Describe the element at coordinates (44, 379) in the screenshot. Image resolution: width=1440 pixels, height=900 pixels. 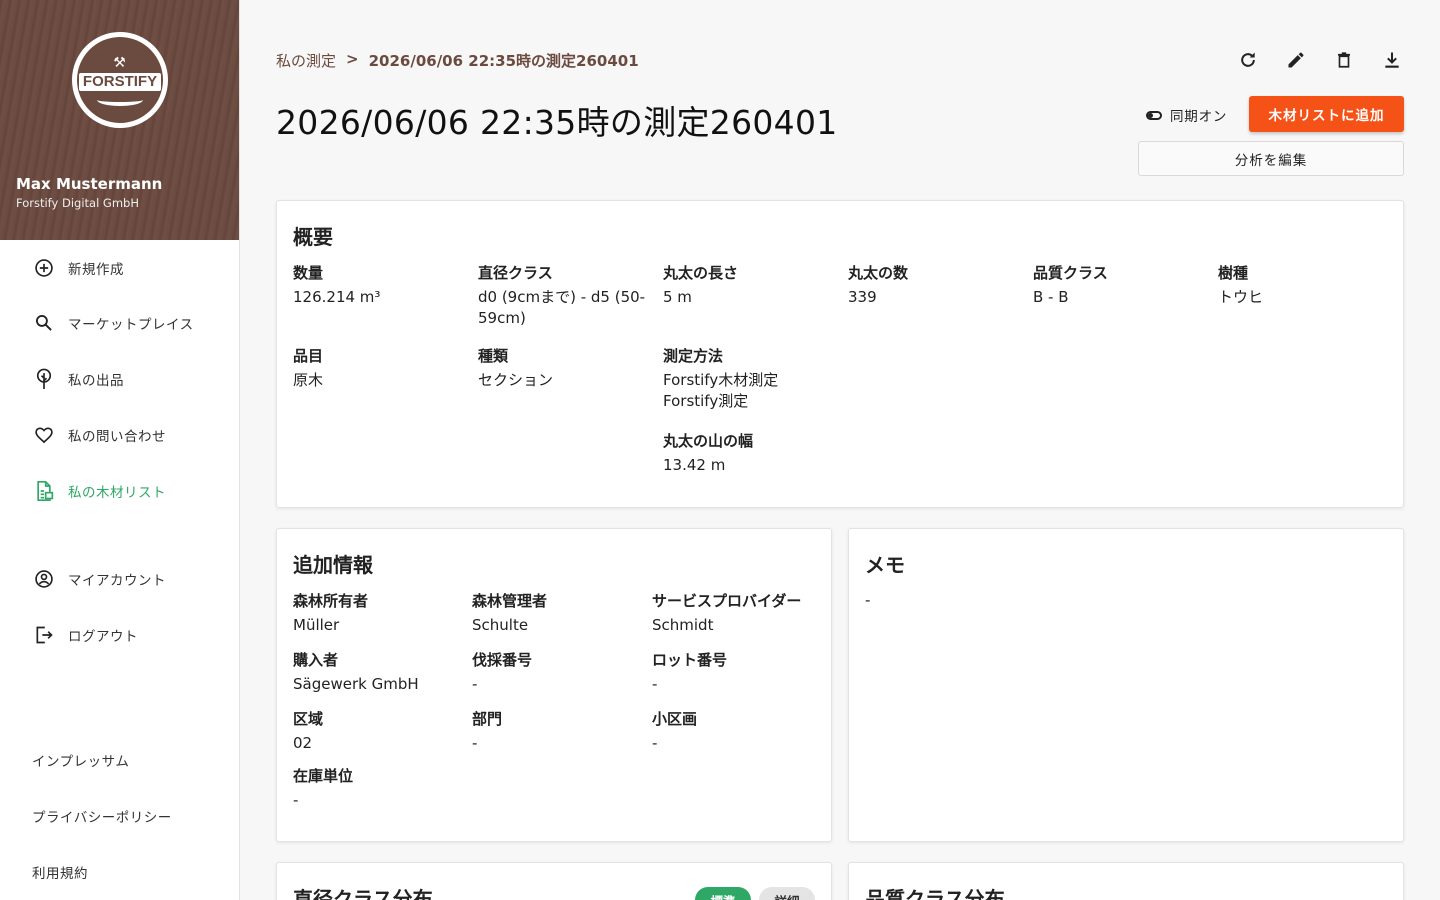
I see `tree-icon` at that location.